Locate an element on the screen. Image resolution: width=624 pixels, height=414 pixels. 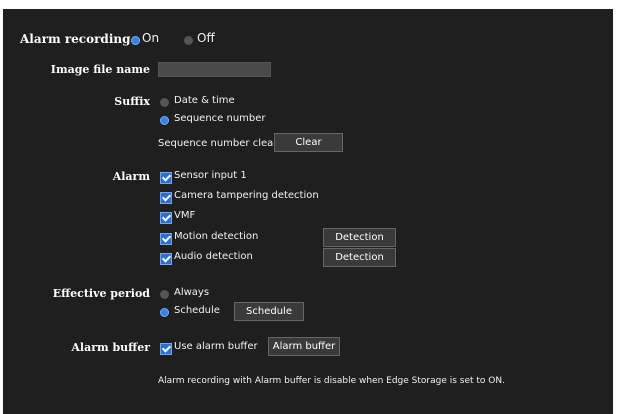
camera-tampering-label: Camera tampering detection is located at coordinates (246, 195).